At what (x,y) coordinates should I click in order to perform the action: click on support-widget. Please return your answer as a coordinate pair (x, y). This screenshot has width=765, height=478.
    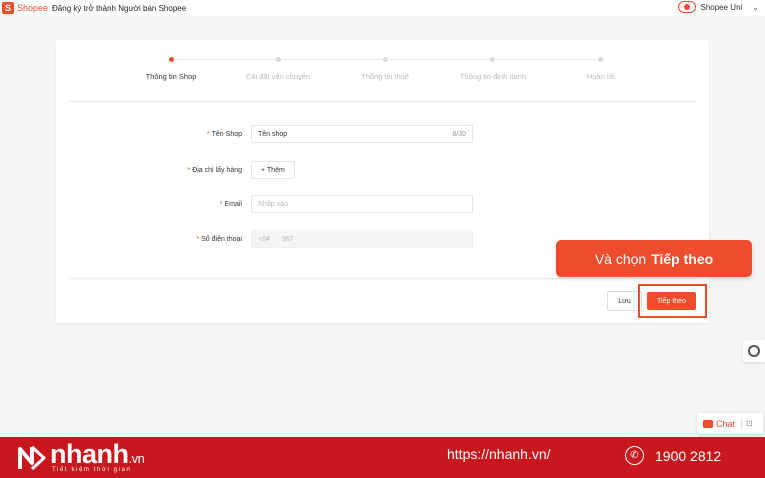
    Looking at the image, I should click on (754, 351).